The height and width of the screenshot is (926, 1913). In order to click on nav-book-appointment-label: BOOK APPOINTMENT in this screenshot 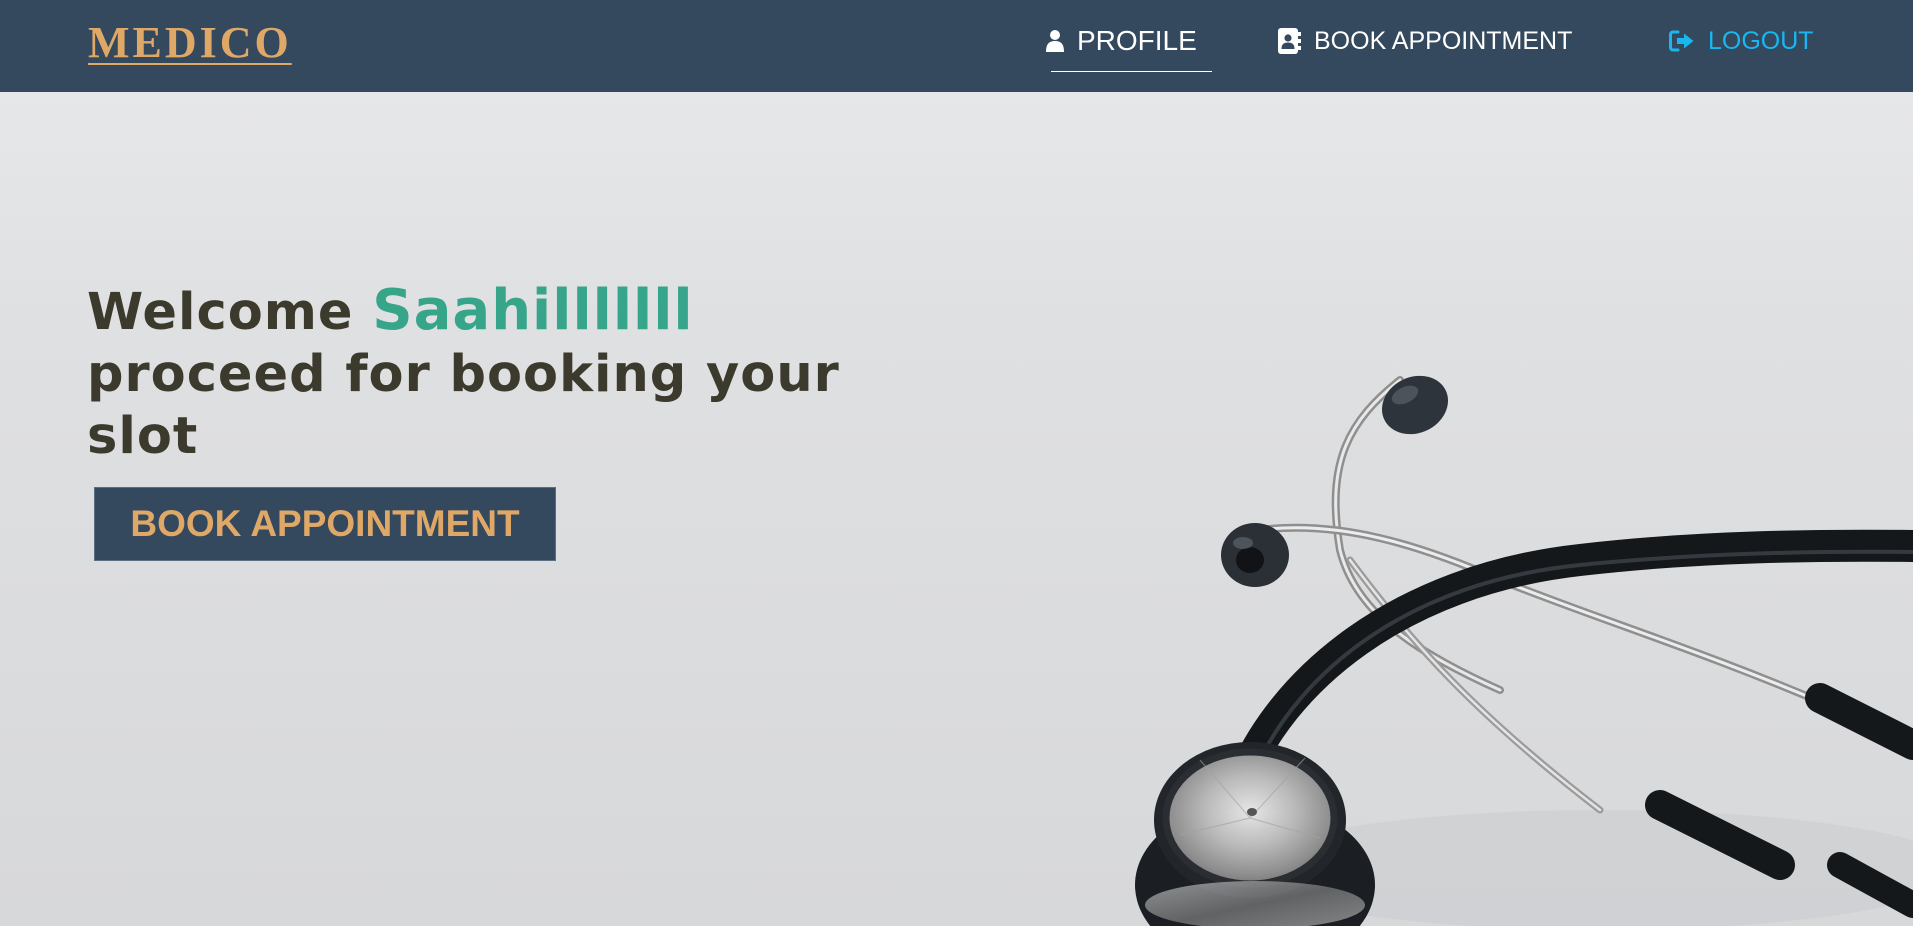, I will do `click(1443, 40)`.